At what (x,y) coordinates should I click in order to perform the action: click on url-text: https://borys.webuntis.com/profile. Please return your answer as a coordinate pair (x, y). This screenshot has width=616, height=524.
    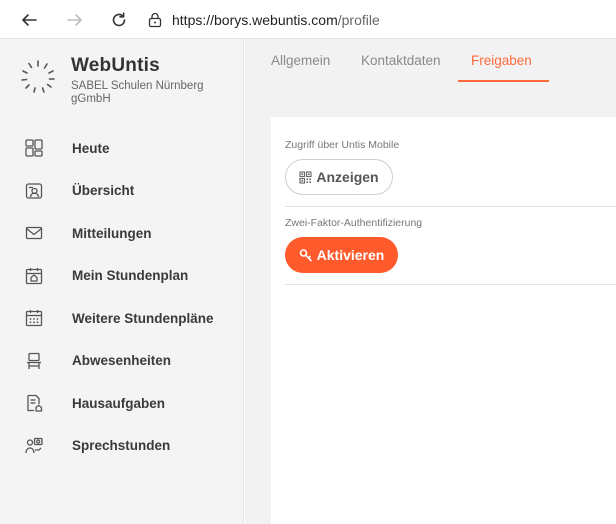
    Looking at the image, I should click on (276, 20).